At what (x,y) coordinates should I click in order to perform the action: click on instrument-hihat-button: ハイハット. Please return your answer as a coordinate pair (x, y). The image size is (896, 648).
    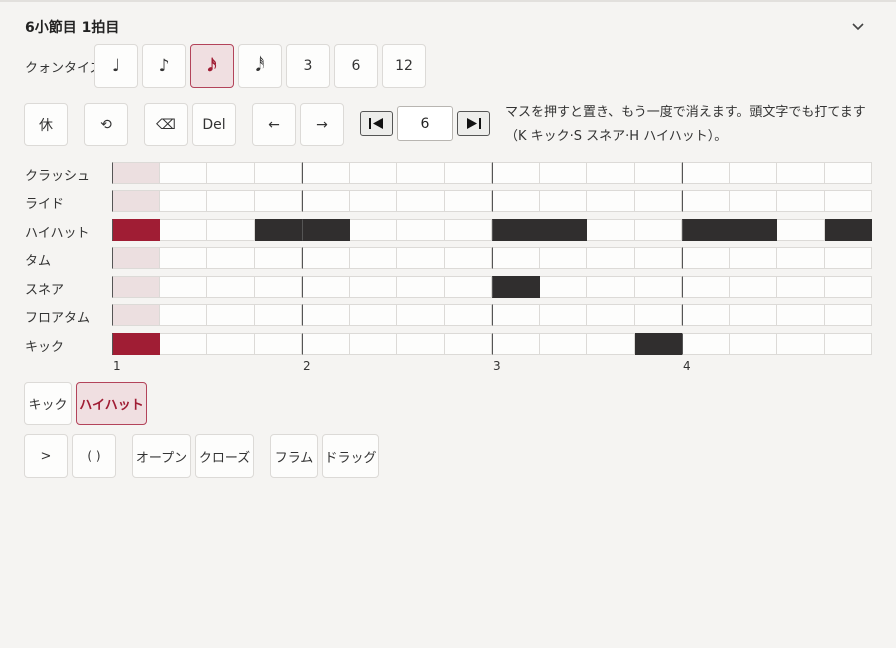
    Looking at the image, I should click on (111, 403).